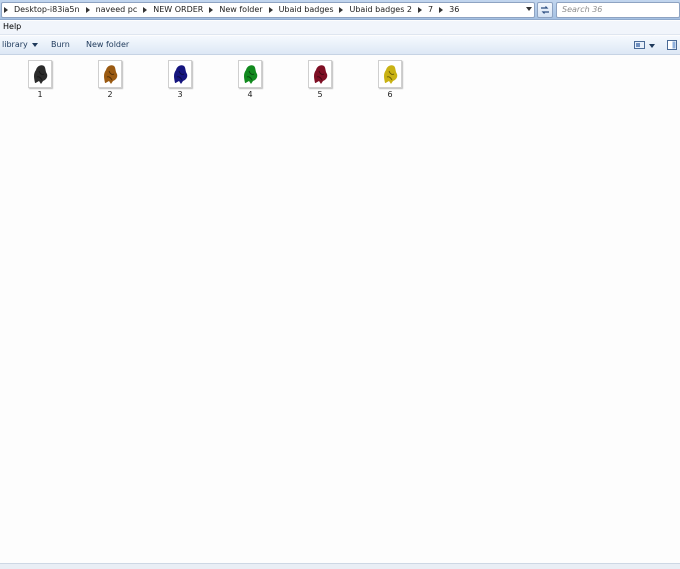  I want to click on new-folder-button: New folder, so click(107, 44).